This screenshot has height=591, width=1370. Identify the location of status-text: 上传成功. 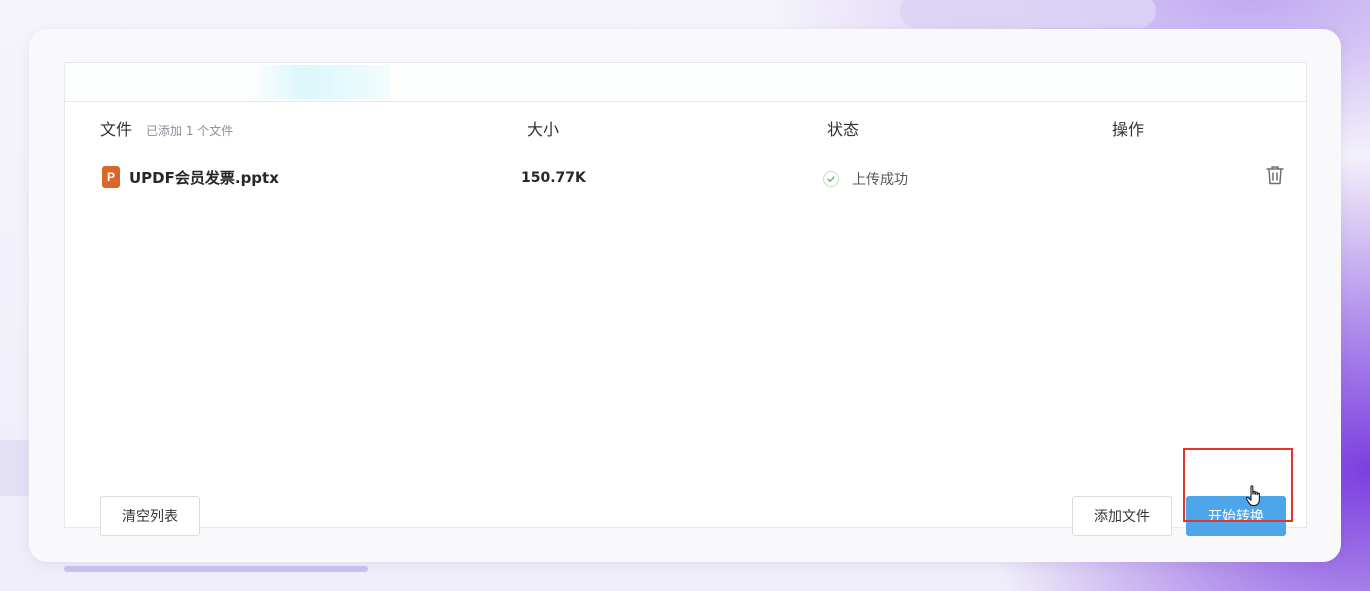
(880, 180).